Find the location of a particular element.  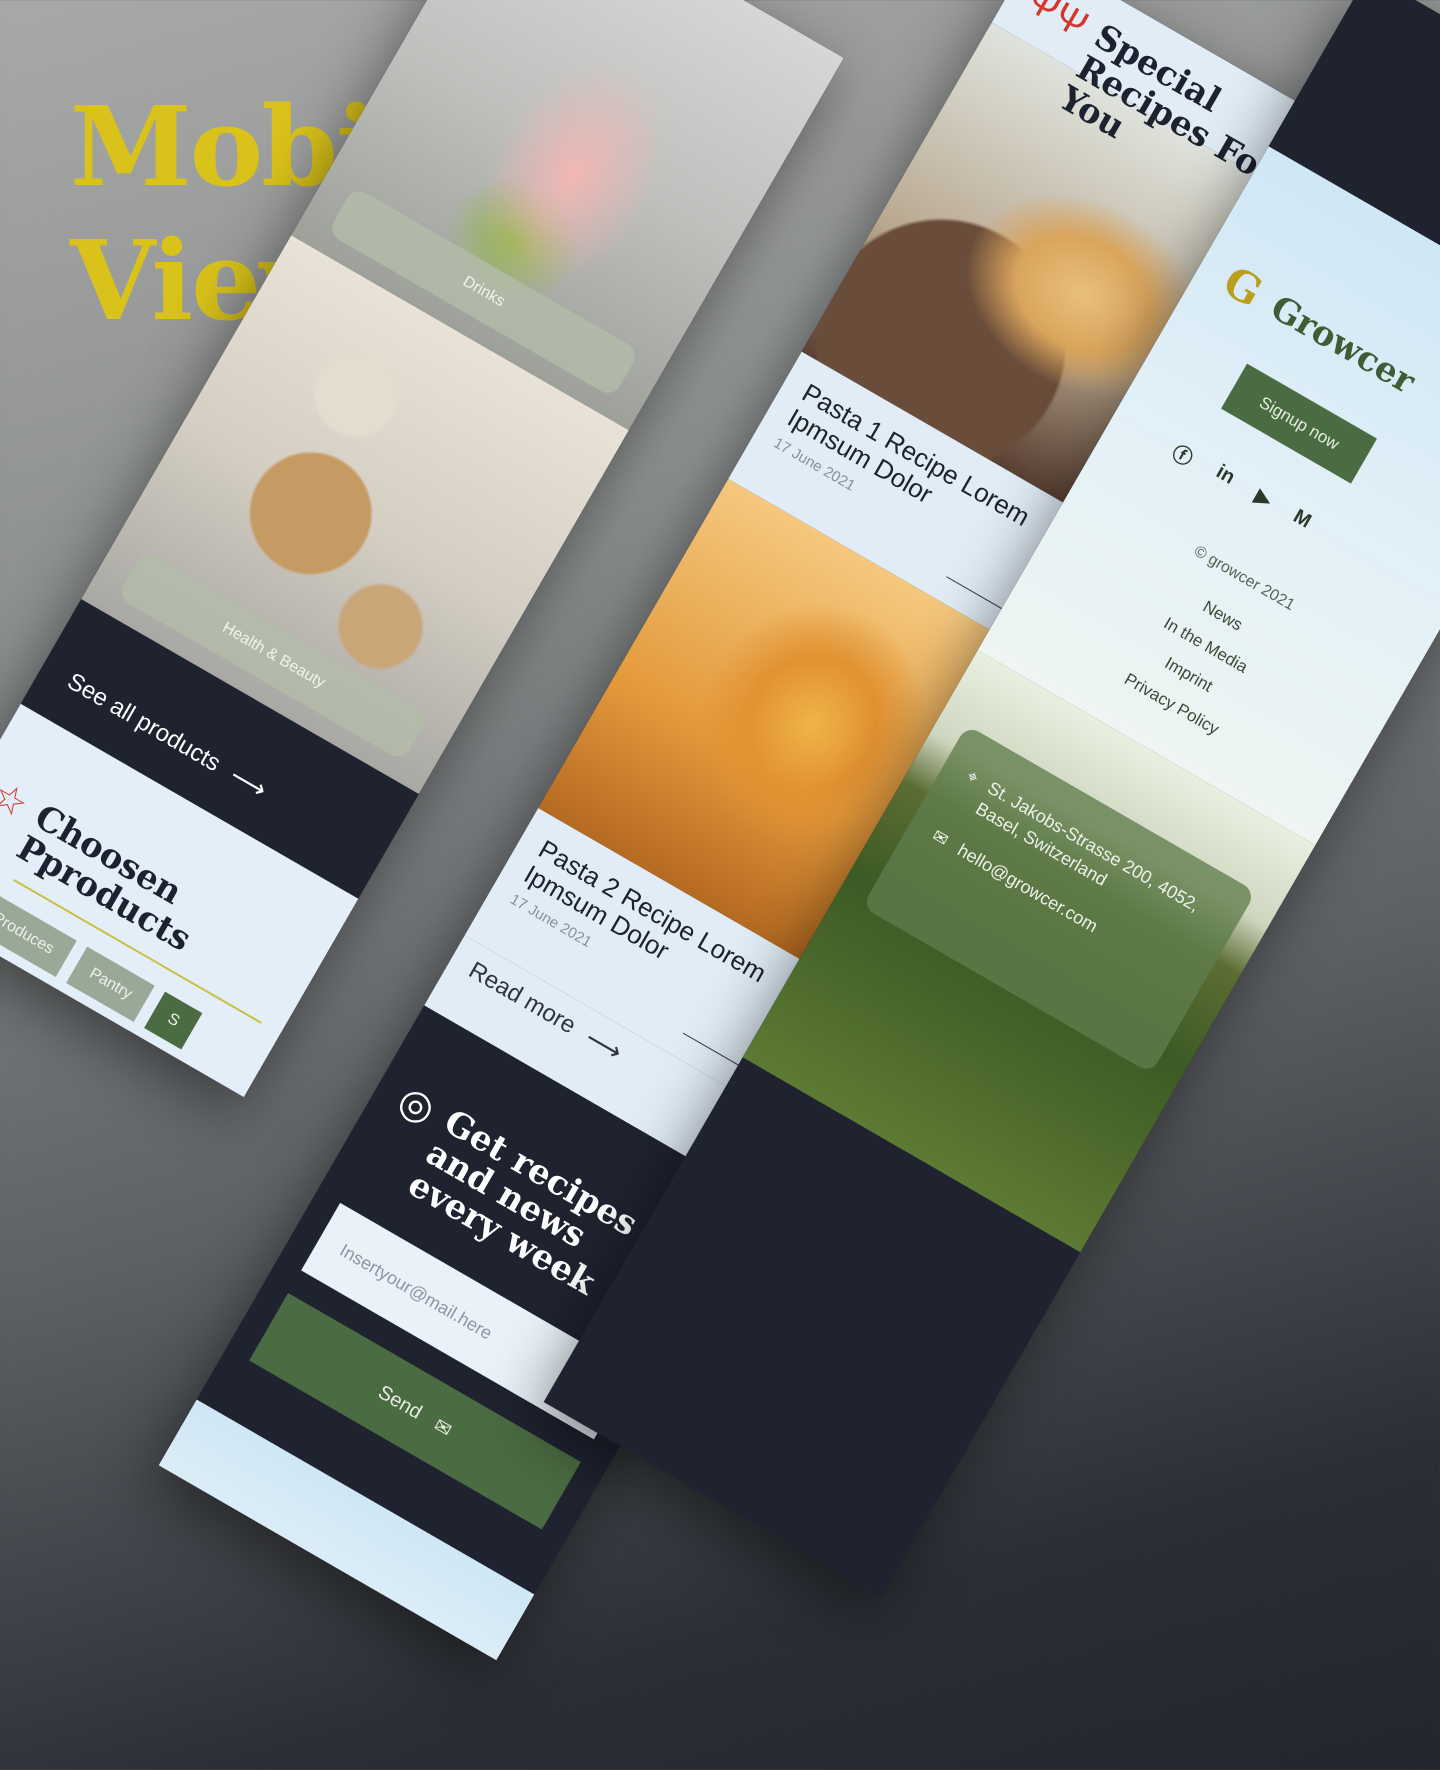

brand-name: Growcer is located at coordinates (1343, 344).